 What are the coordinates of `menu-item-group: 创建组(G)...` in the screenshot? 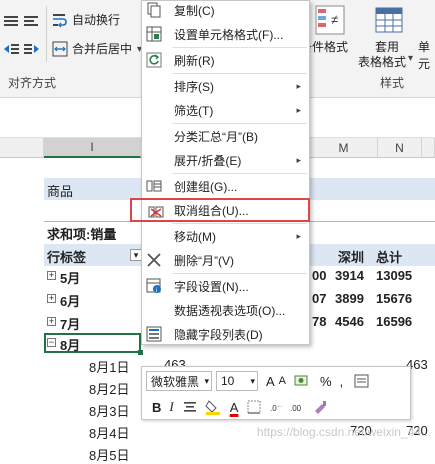 It's located at (225, 186).